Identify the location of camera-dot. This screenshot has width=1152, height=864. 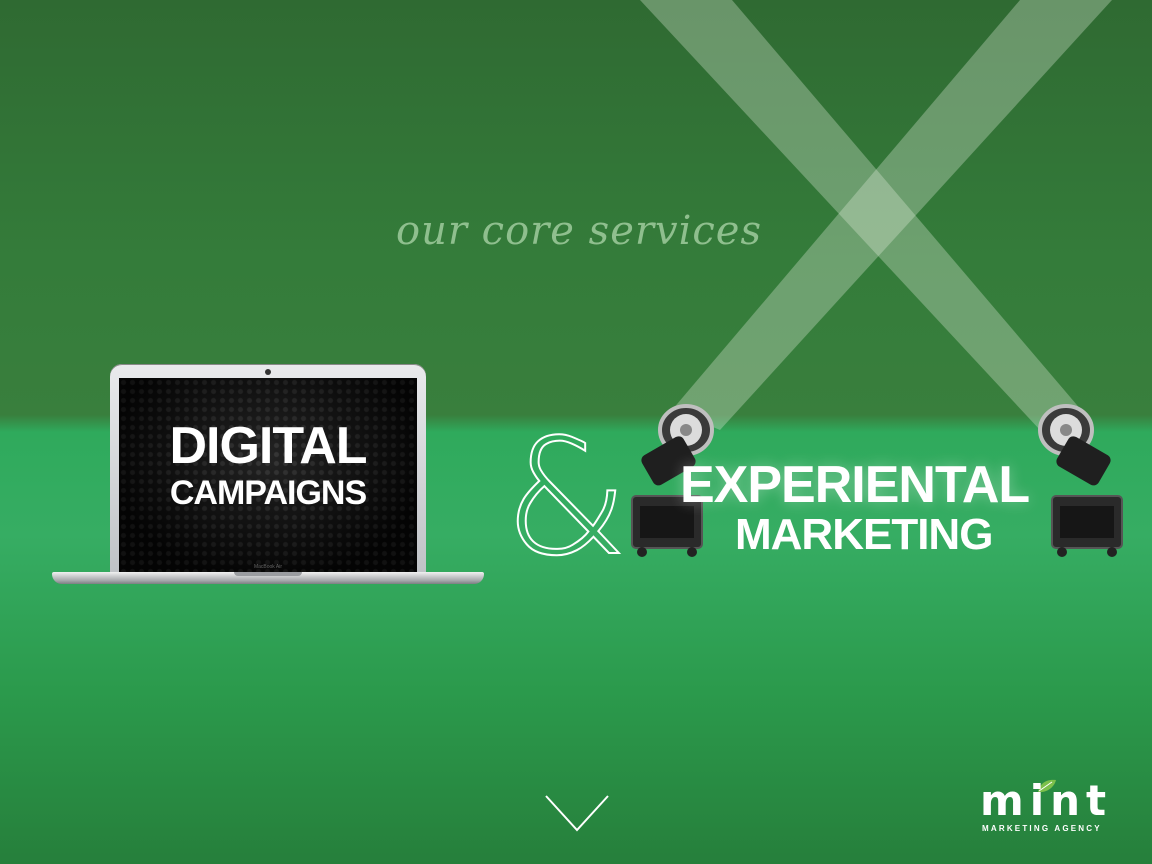
(268, 372).